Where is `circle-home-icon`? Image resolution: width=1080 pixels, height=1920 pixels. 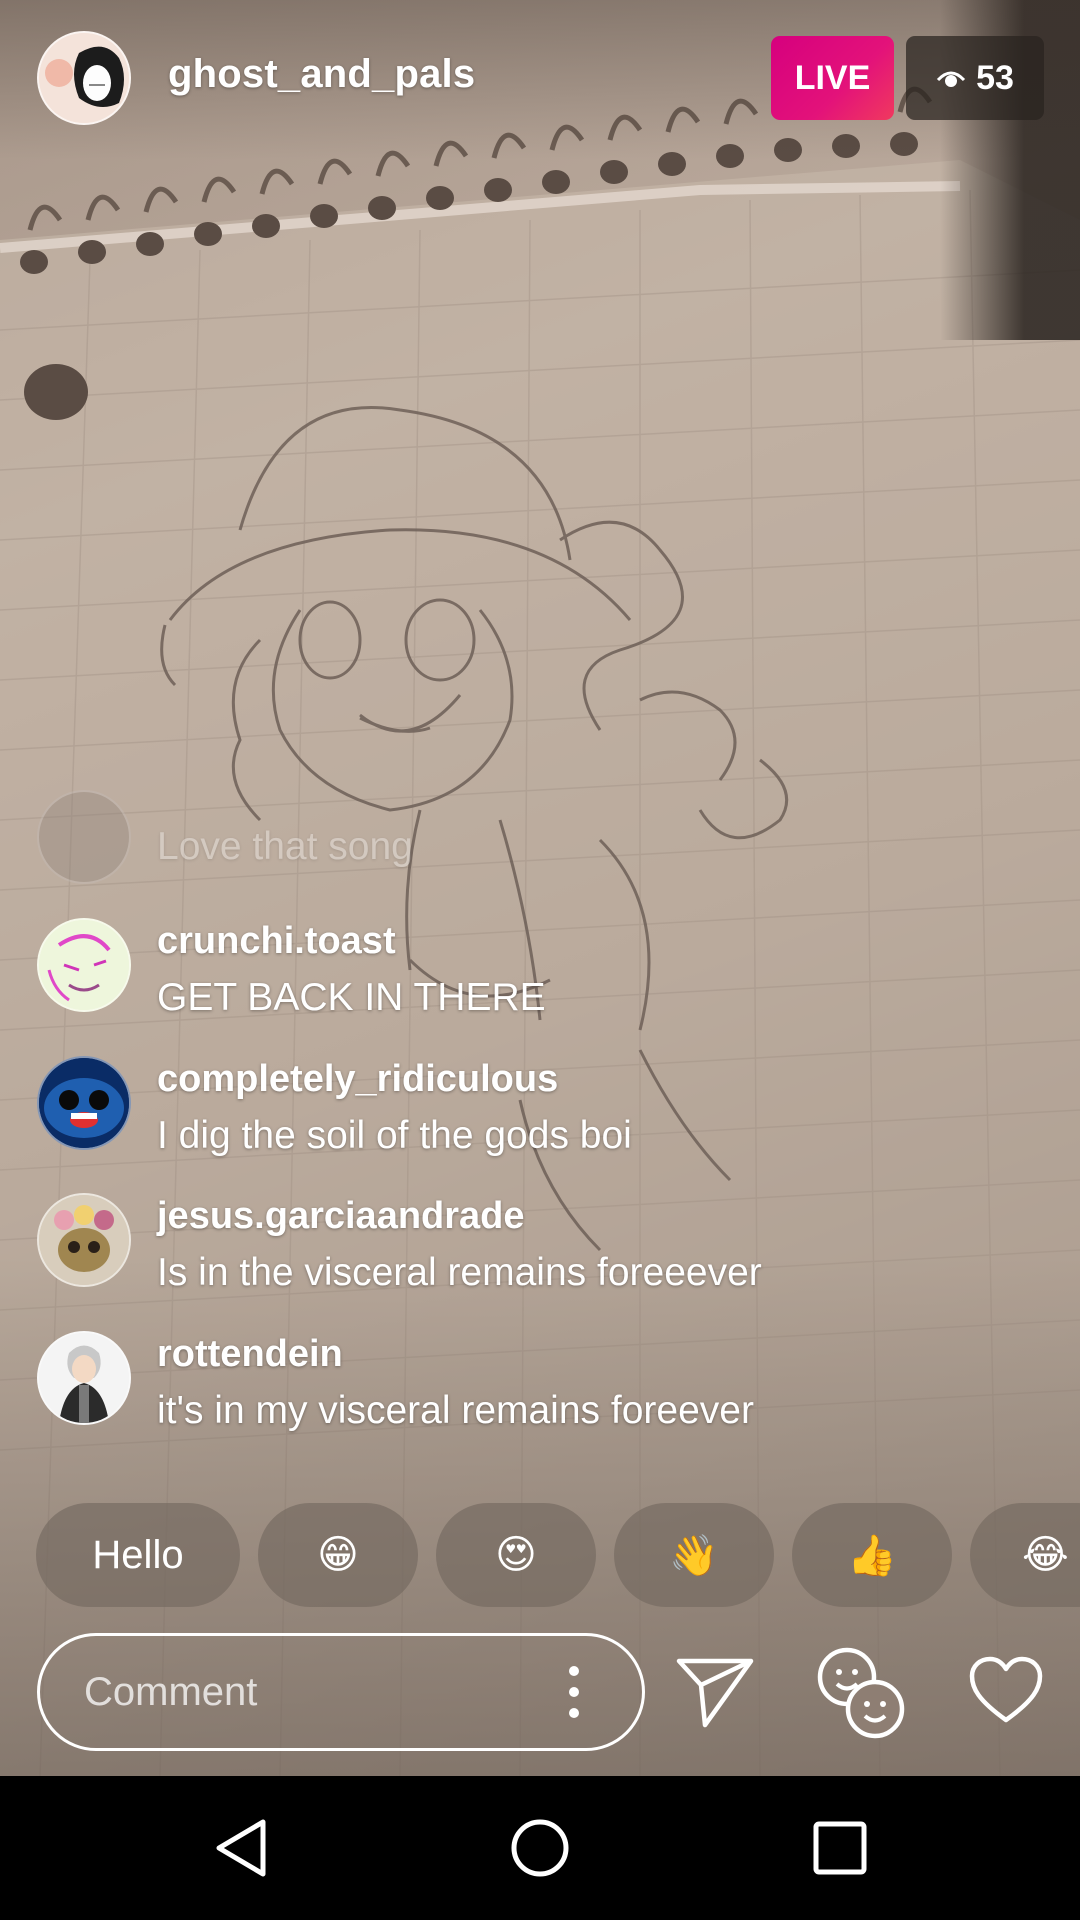 circle-home-icon is located at coordinates (540, 1848).